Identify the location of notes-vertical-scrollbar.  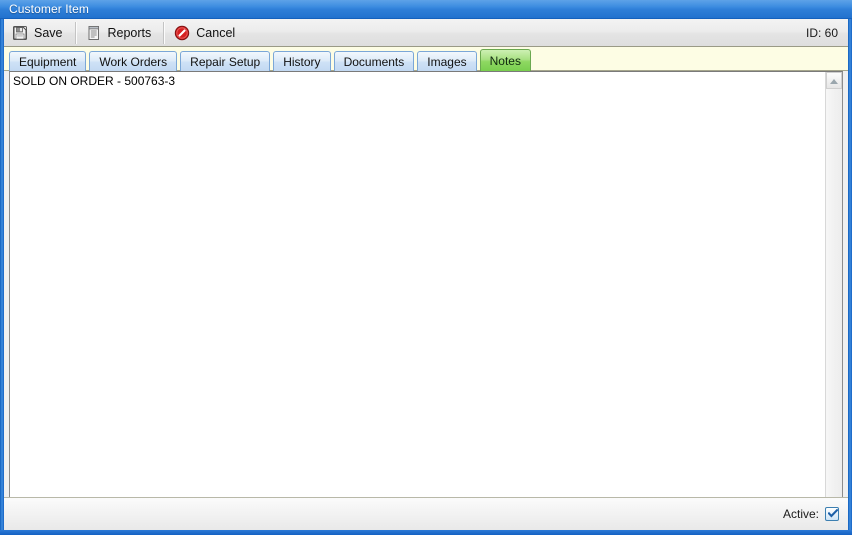
(833, 293).